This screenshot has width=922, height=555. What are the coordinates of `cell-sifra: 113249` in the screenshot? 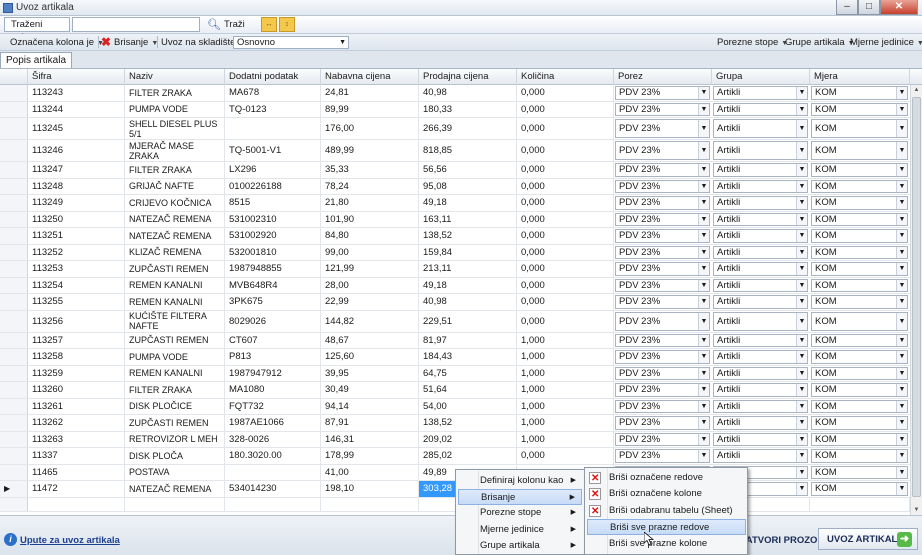 It's located at (76, 203).